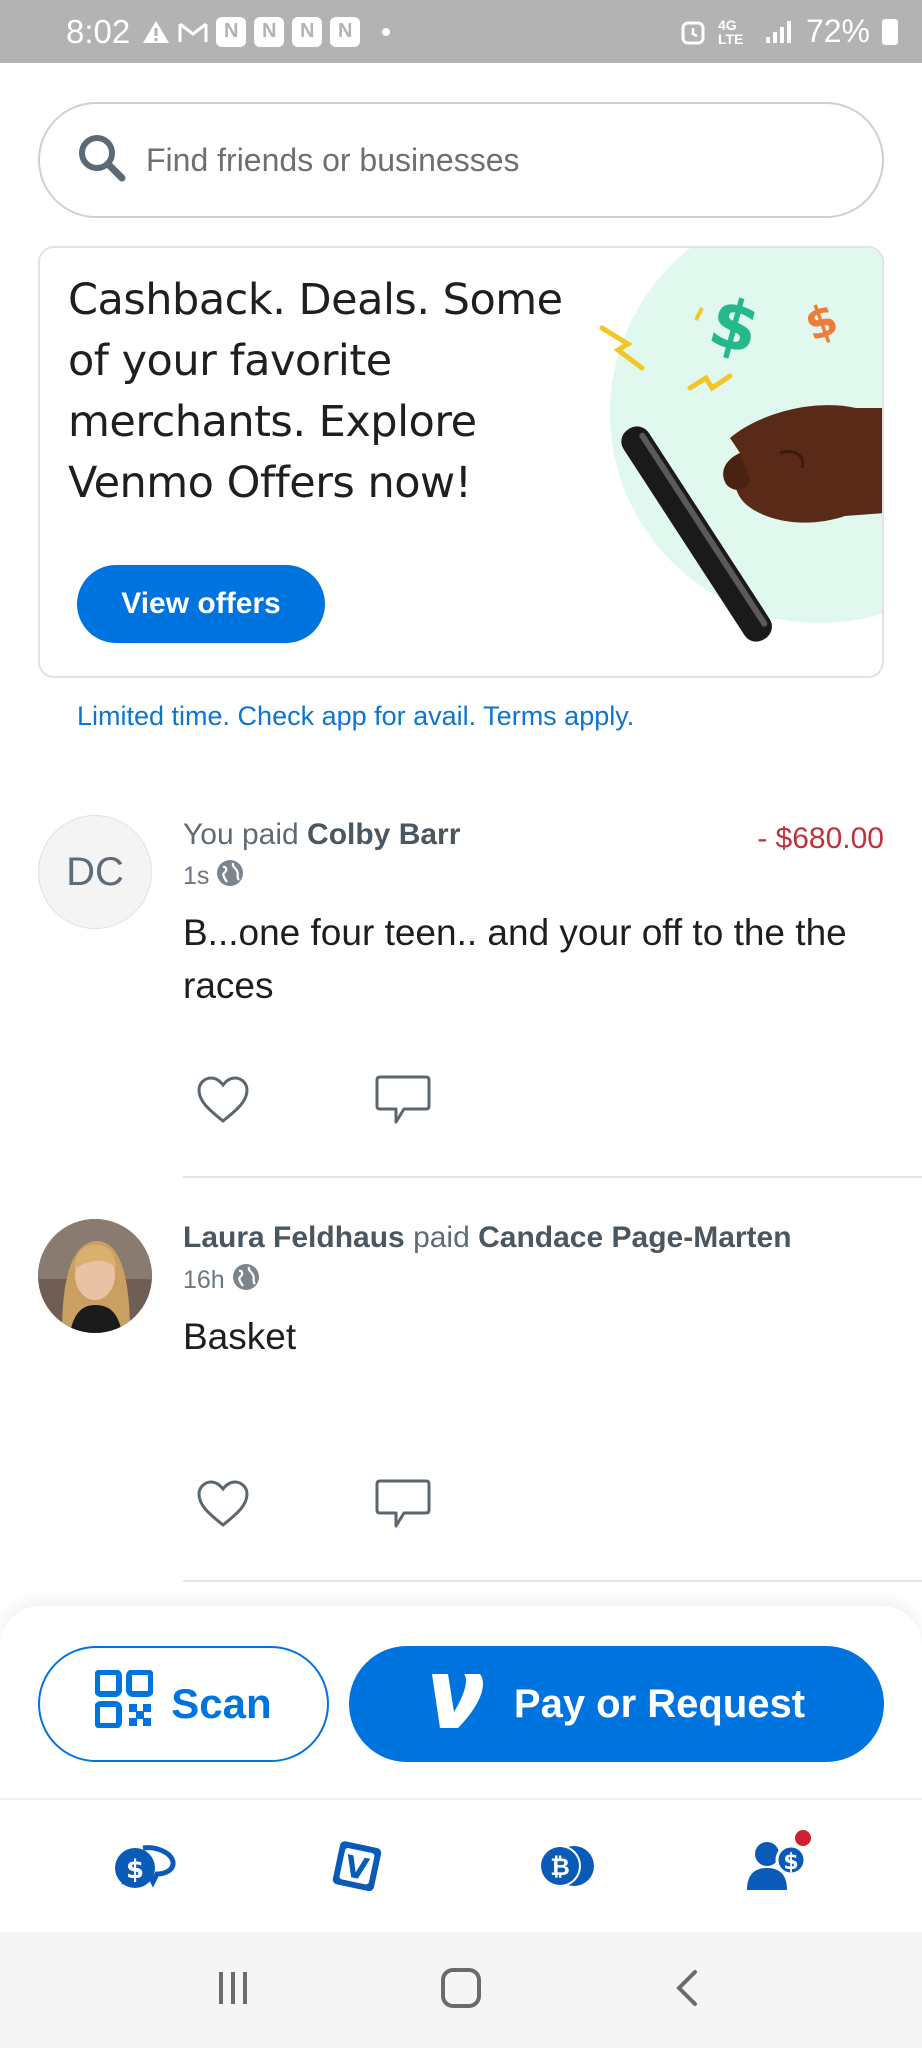 The height and width of the screenshot is (2048, 922). I want to click on tab-crypto: ₿, so click(566, 1866).